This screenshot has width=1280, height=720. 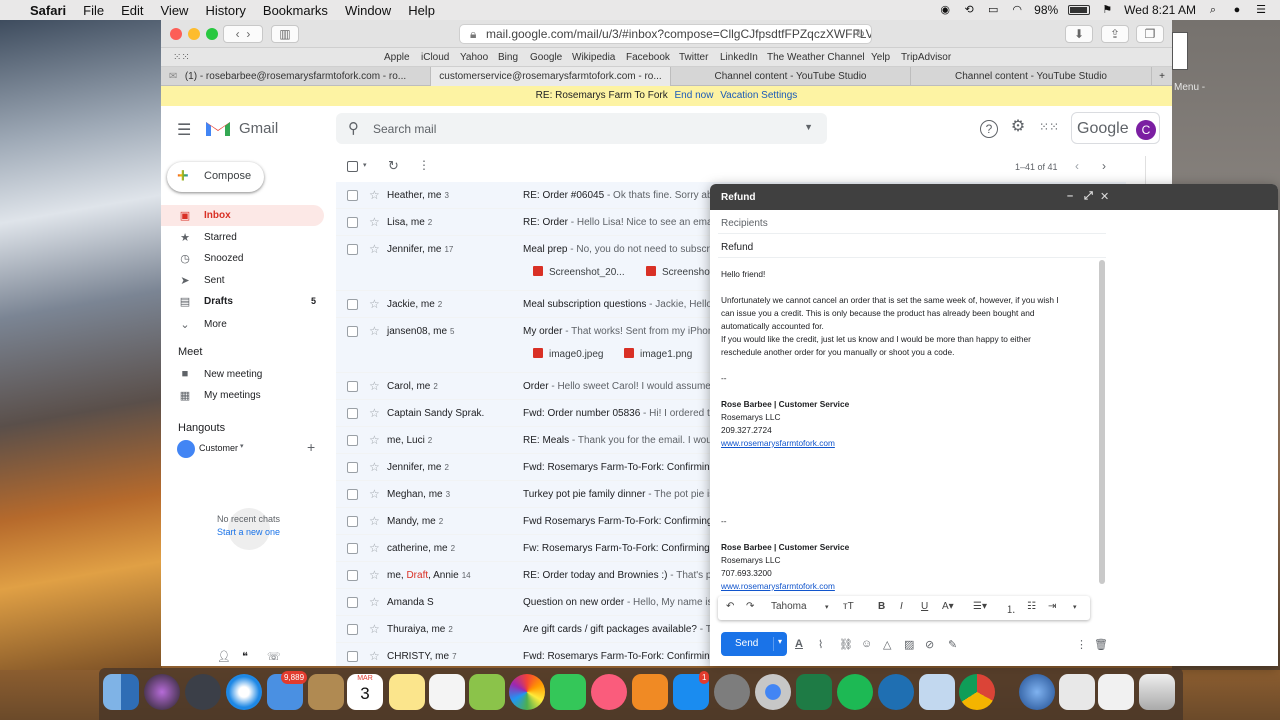 What do you see at coordinates (881, 606) in the screenshot?
I see `bold-icon: B` at bounding box center [881, 606].